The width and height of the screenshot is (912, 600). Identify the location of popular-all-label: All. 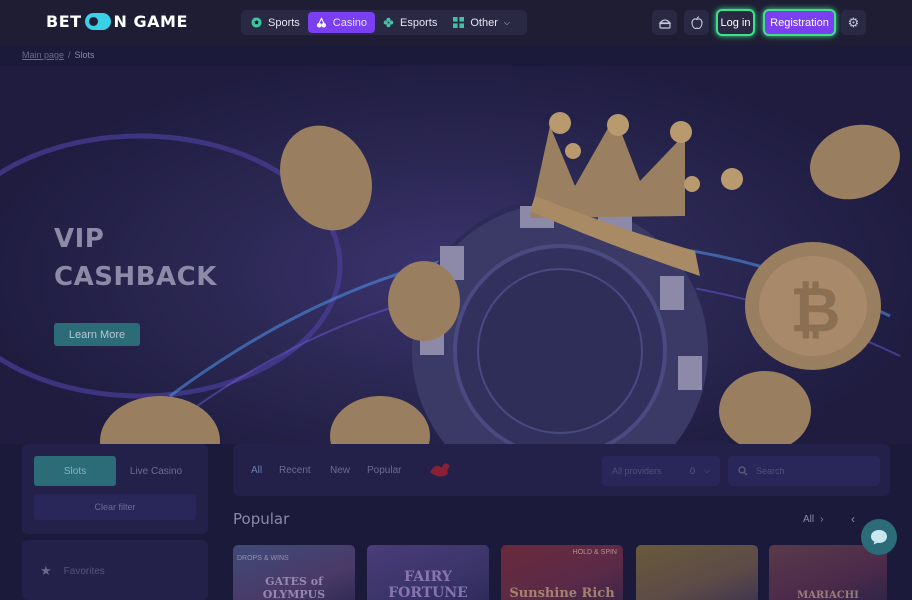
(809, 519).